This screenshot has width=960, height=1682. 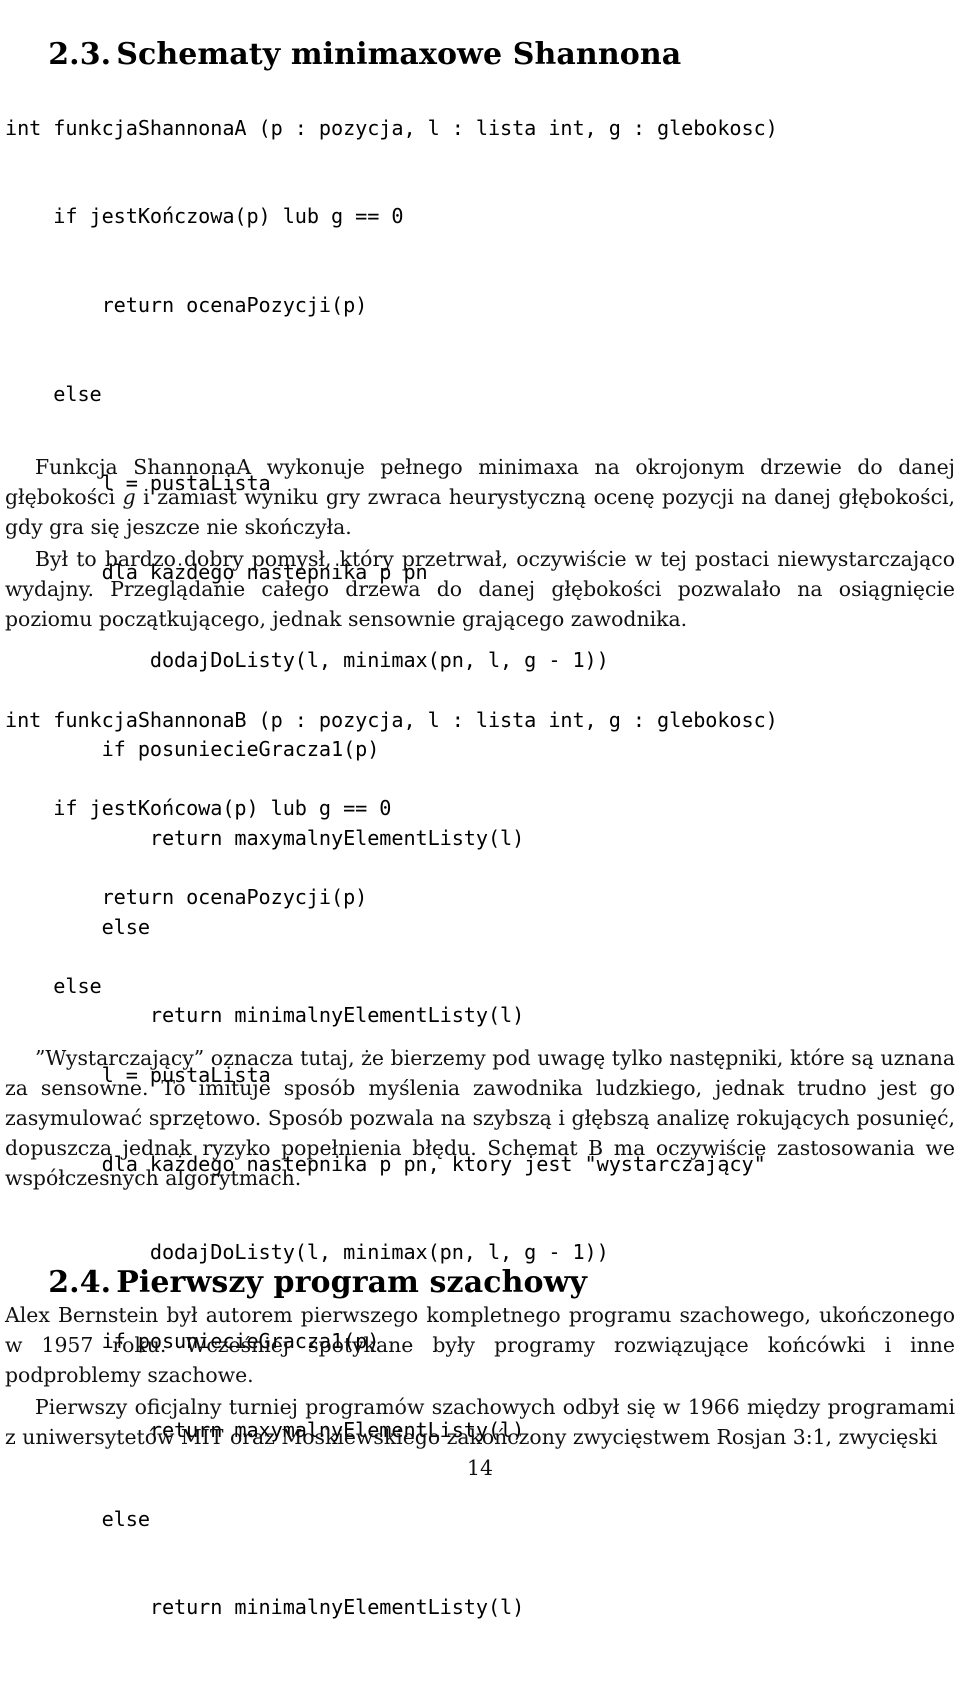 What do you see at coordinates (204, 216) in the screenshot?
I see `code-line: if jestKończowa(p) lub g == 0` at bounding box center [204, 216].